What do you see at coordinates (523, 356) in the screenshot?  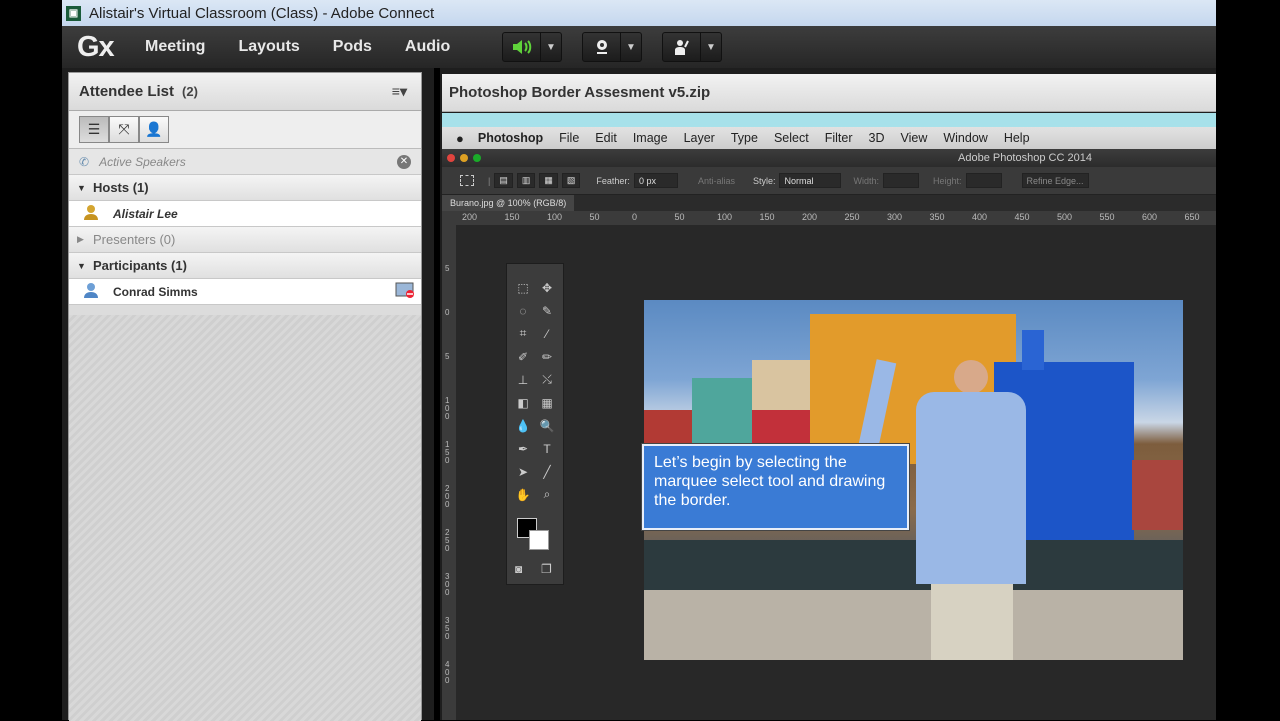 I see `healing-icon: ✐` at bounding box center [523, 356].